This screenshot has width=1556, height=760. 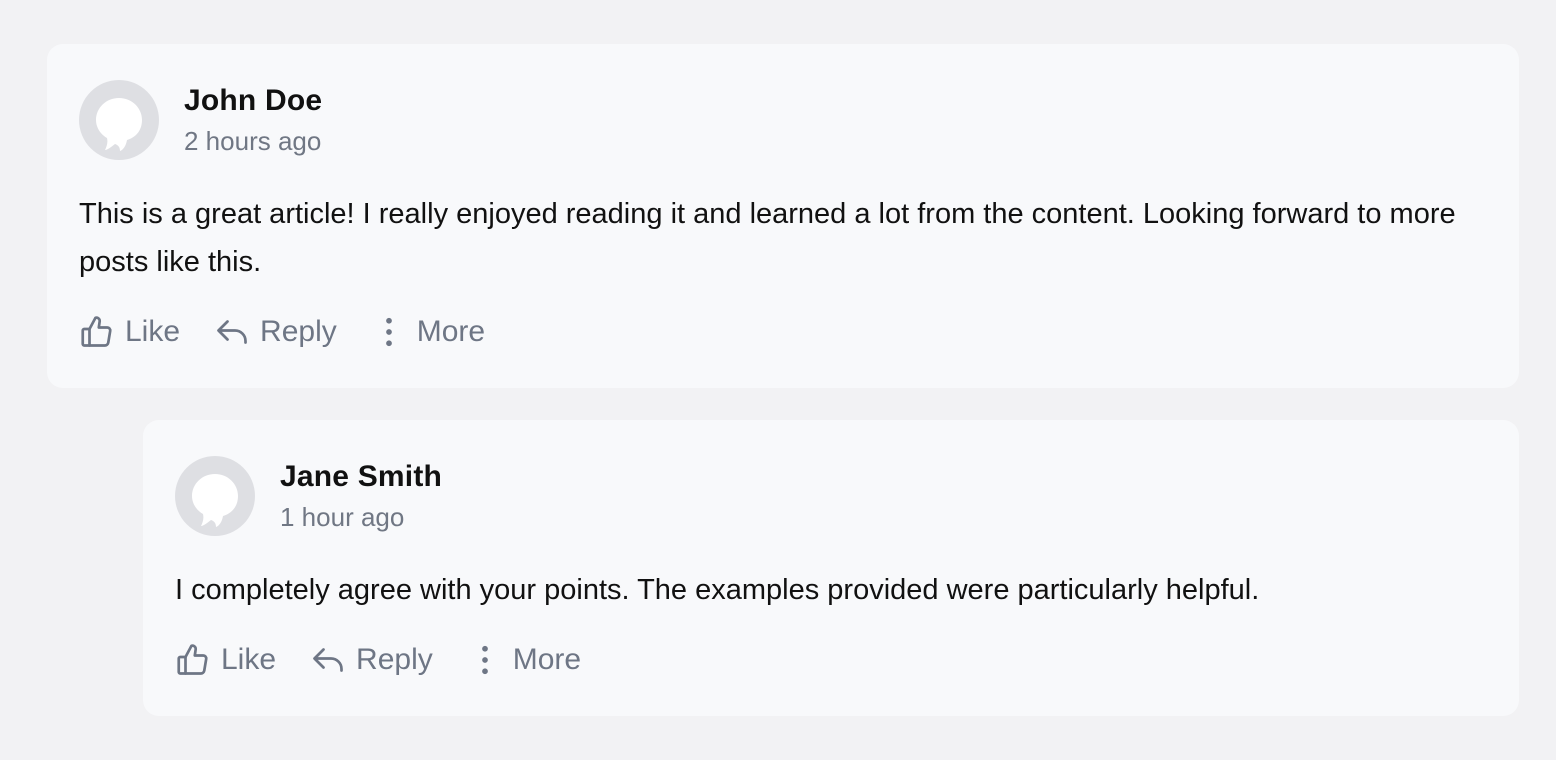 What do you see at coordinates (361, 477) in the screenshot?
I see `author-name: Jane Smith` at bounding box center [361, 477].